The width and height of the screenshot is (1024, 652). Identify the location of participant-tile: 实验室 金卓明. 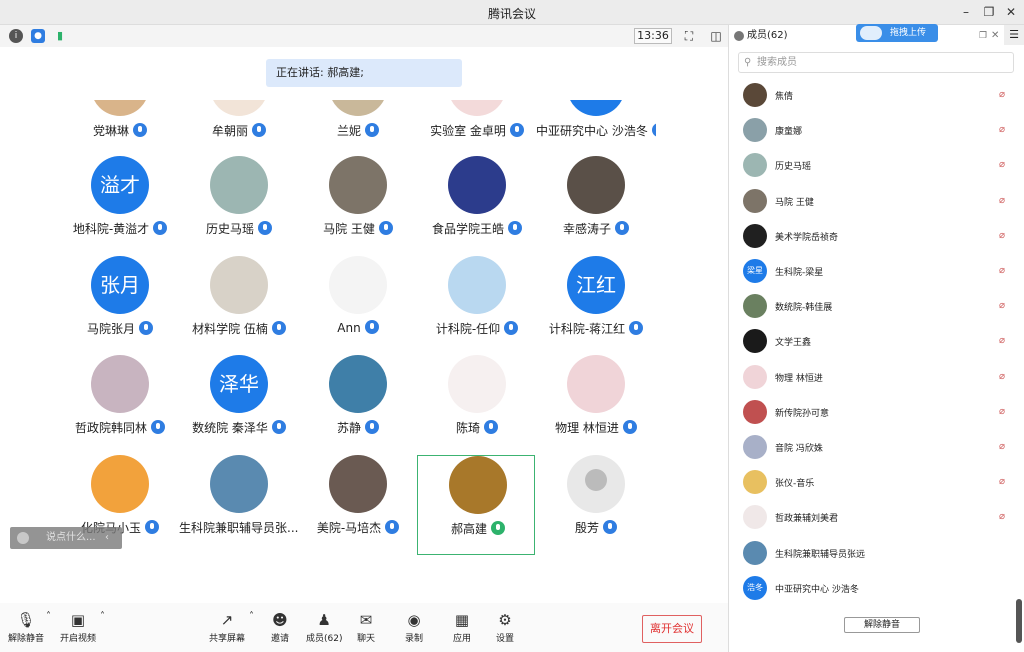
(477, 129).